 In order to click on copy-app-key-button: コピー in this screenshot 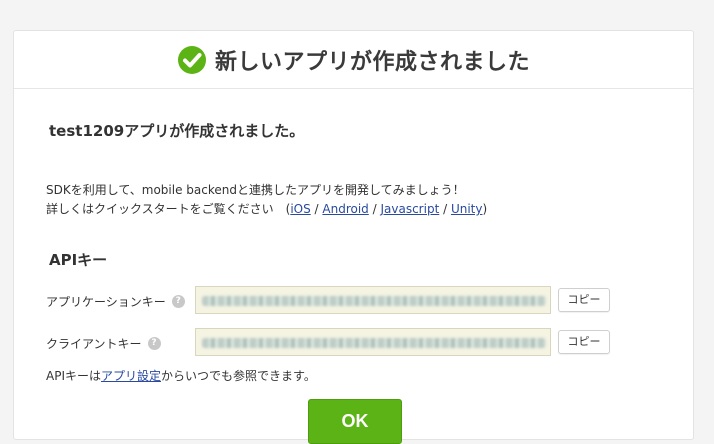, I will do `click(584, 300)`.